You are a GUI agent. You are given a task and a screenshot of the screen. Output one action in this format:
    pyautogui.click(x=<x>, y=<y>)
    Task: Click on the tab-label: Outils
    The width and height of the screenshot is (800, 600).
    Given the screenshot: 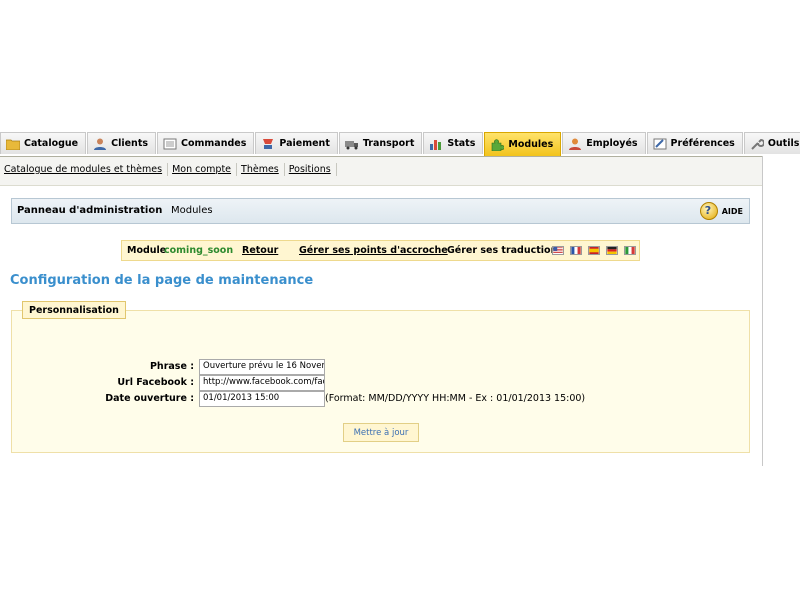 What is the action you would take?
    pyautogui.click(x=783, y=143)
    